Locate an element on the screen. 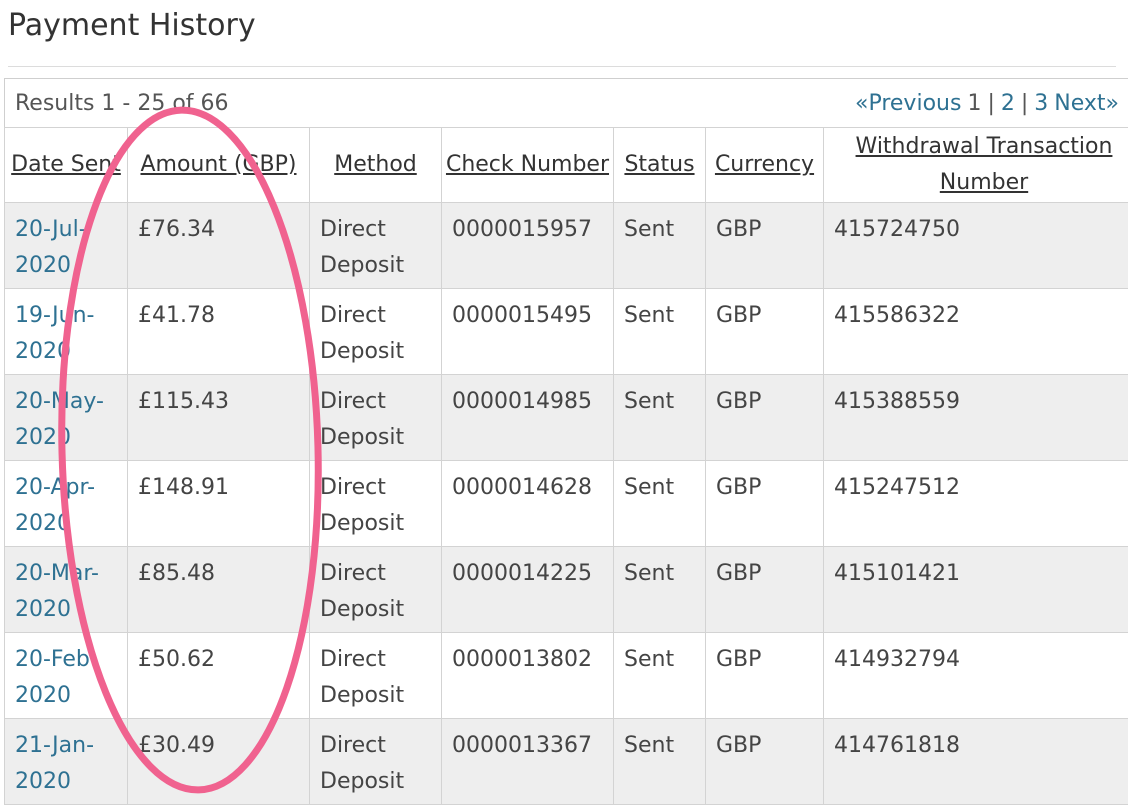 The image size is (1128, 805). cell-withdrawal: 415388559 is located at coordinates (975, 417).